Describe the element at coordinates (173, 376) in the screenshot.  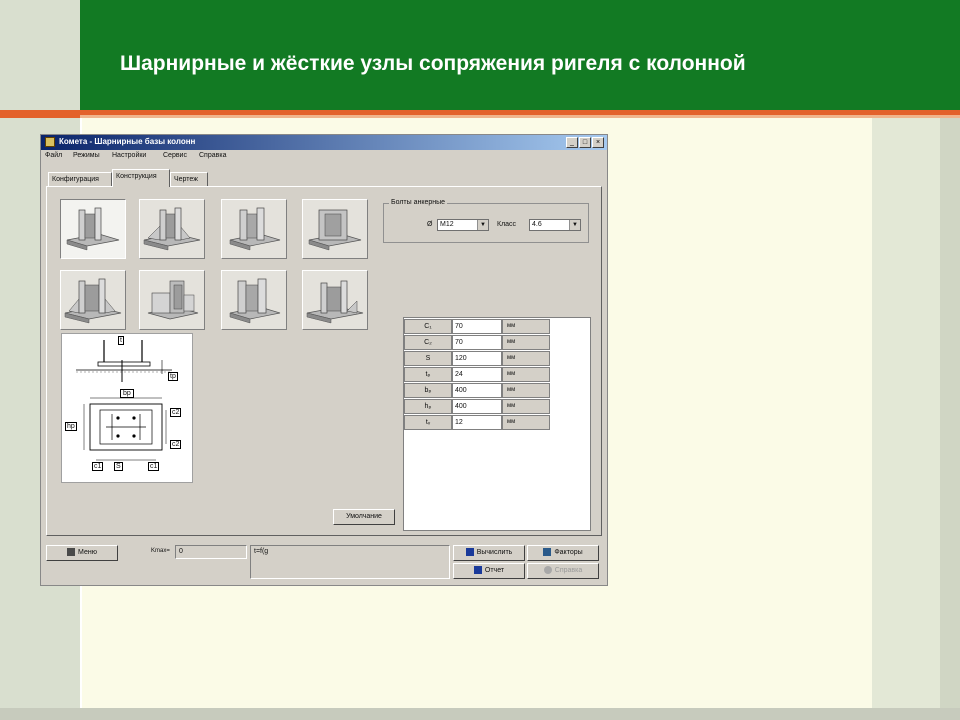
I see `drawing-label-tp: tp` at that location.